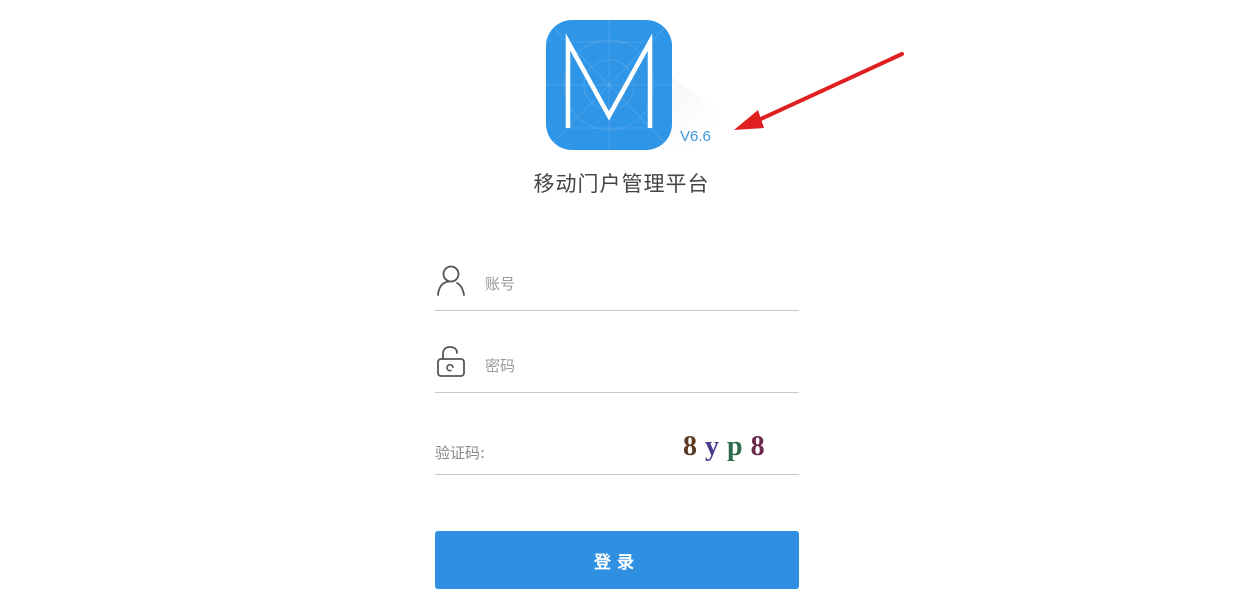 The height and width of the screenshot is (596, 1243). I want to click on captcha-field: 验证码: 8 y p 8, so click(617, 444).